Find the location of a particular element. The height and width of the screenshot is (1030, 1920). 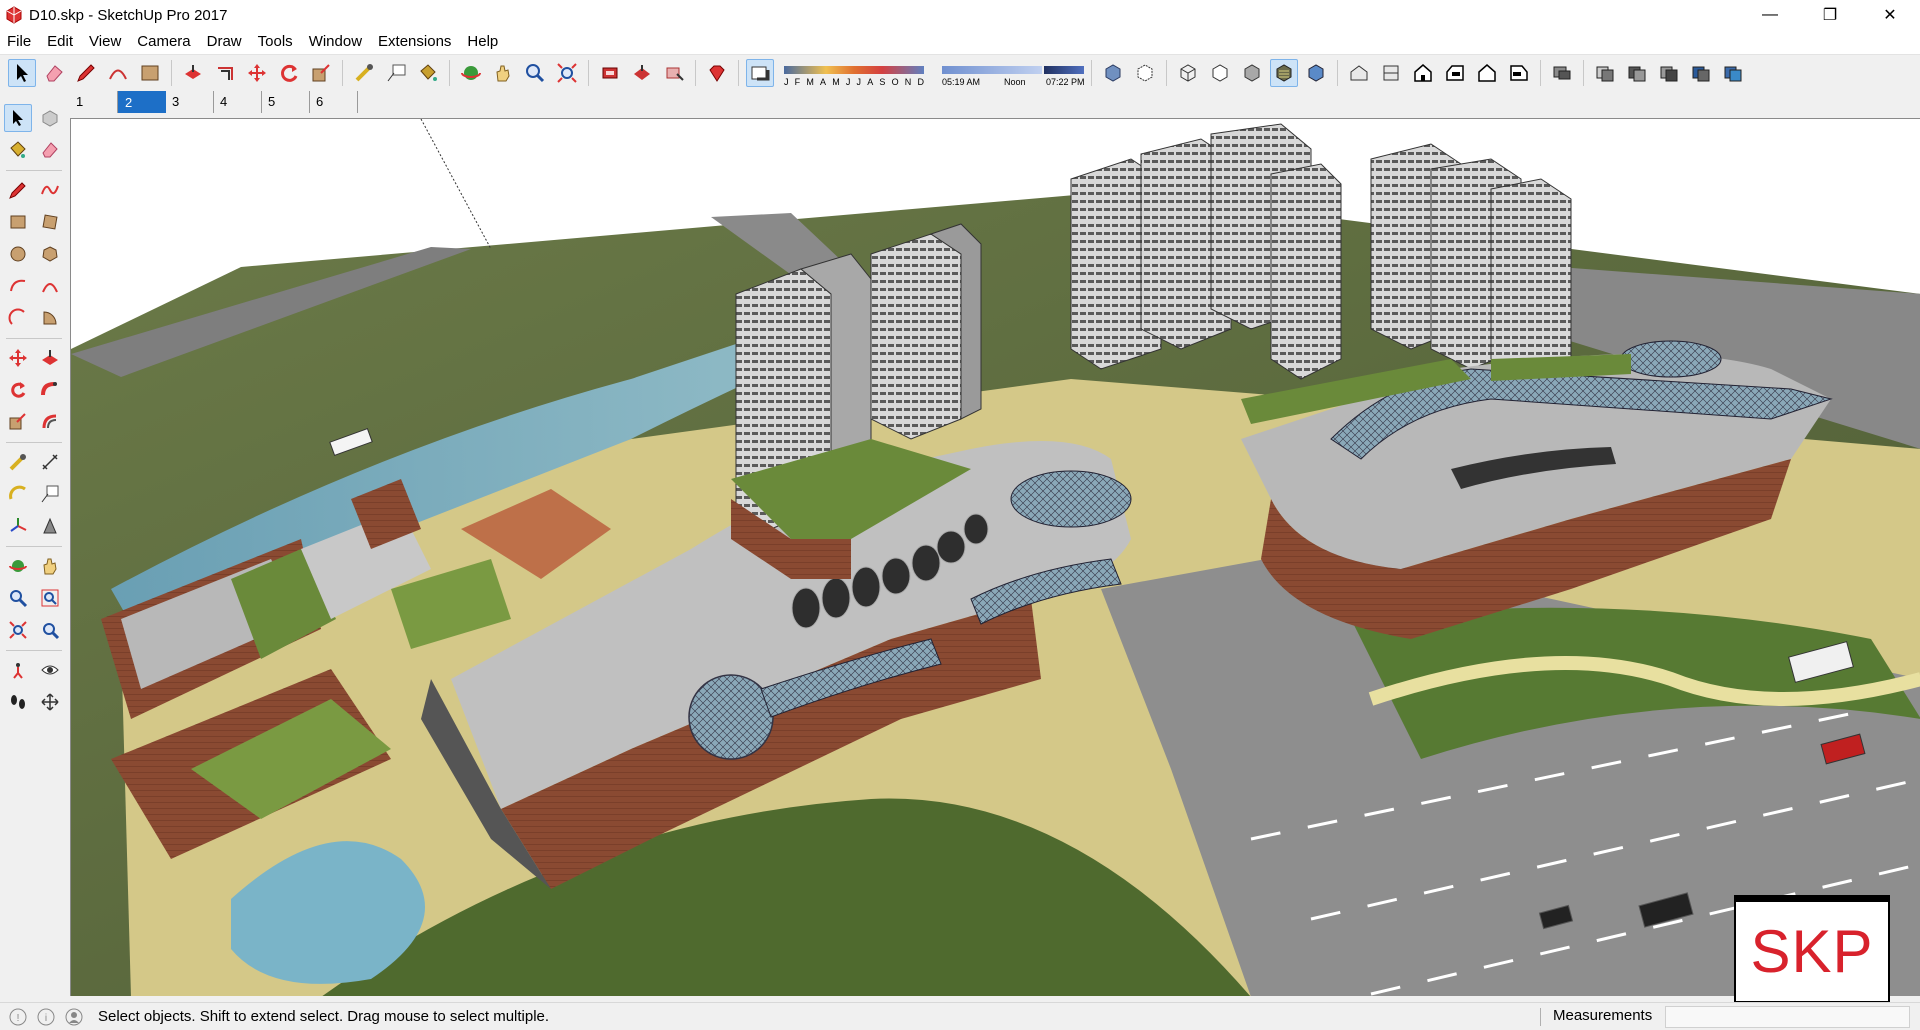

monochrome-button is located at coordinates (1316, 73).